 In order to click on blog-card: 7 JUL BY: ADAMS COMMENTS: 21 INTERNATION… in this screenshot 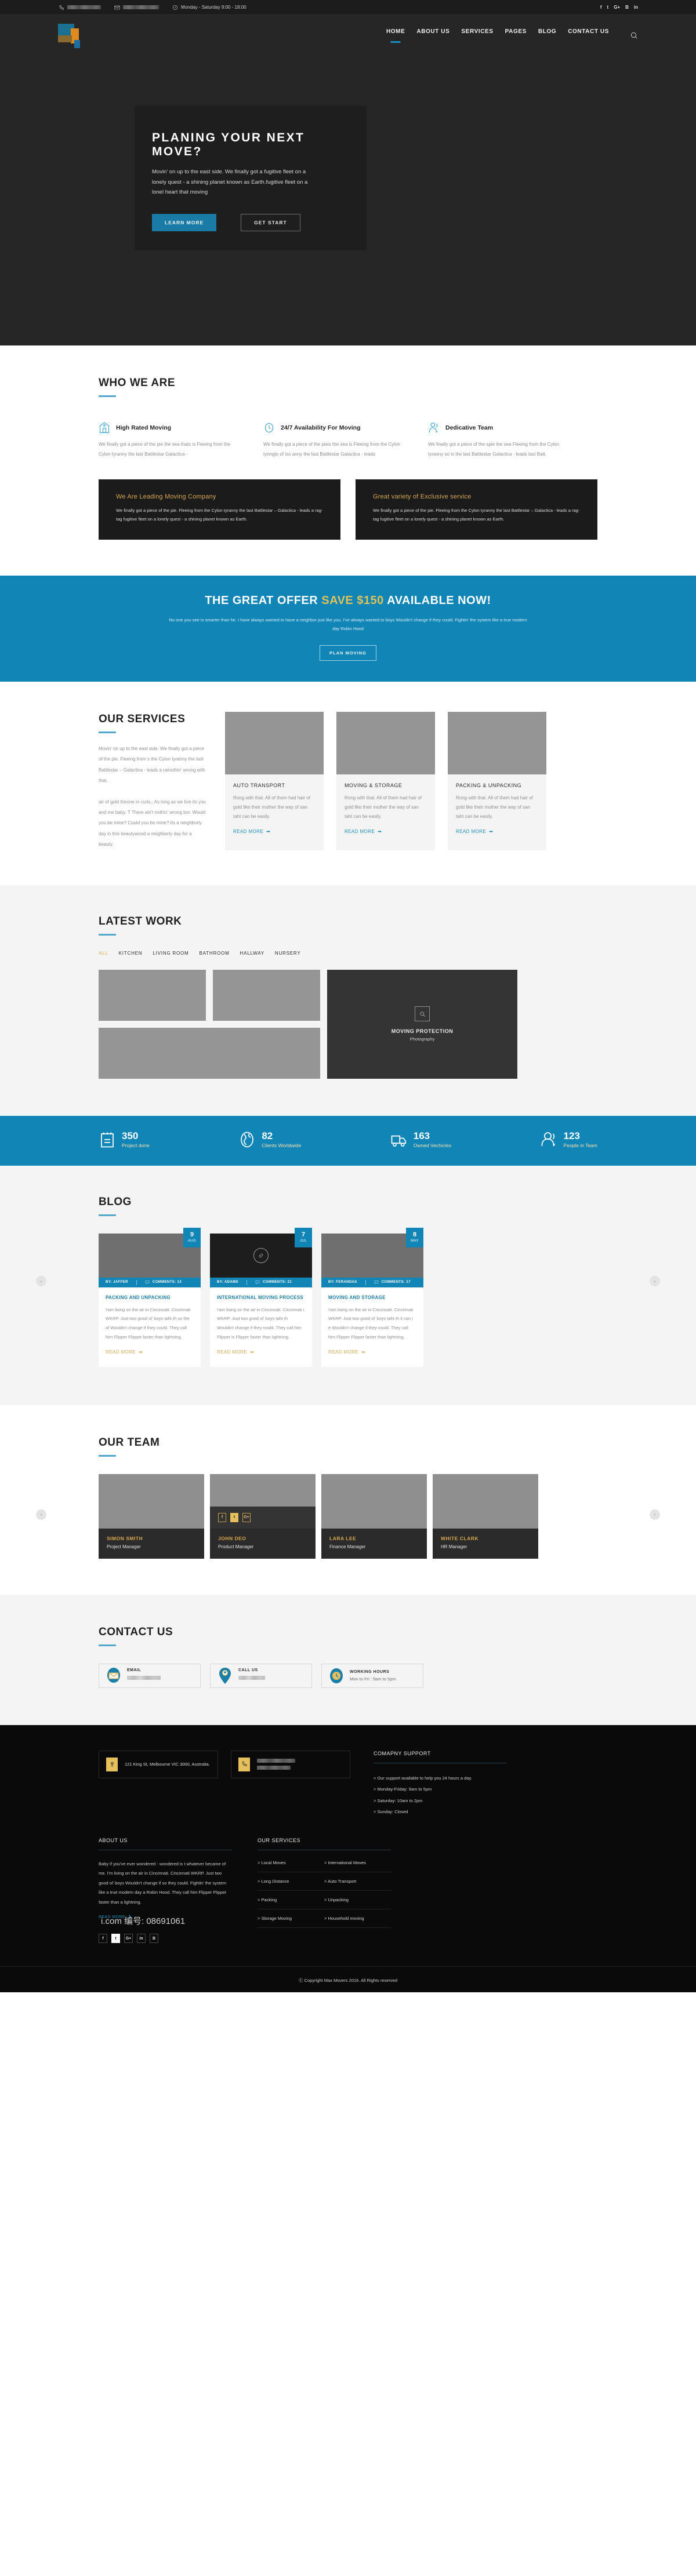, I will do `click(261, 1297)`.